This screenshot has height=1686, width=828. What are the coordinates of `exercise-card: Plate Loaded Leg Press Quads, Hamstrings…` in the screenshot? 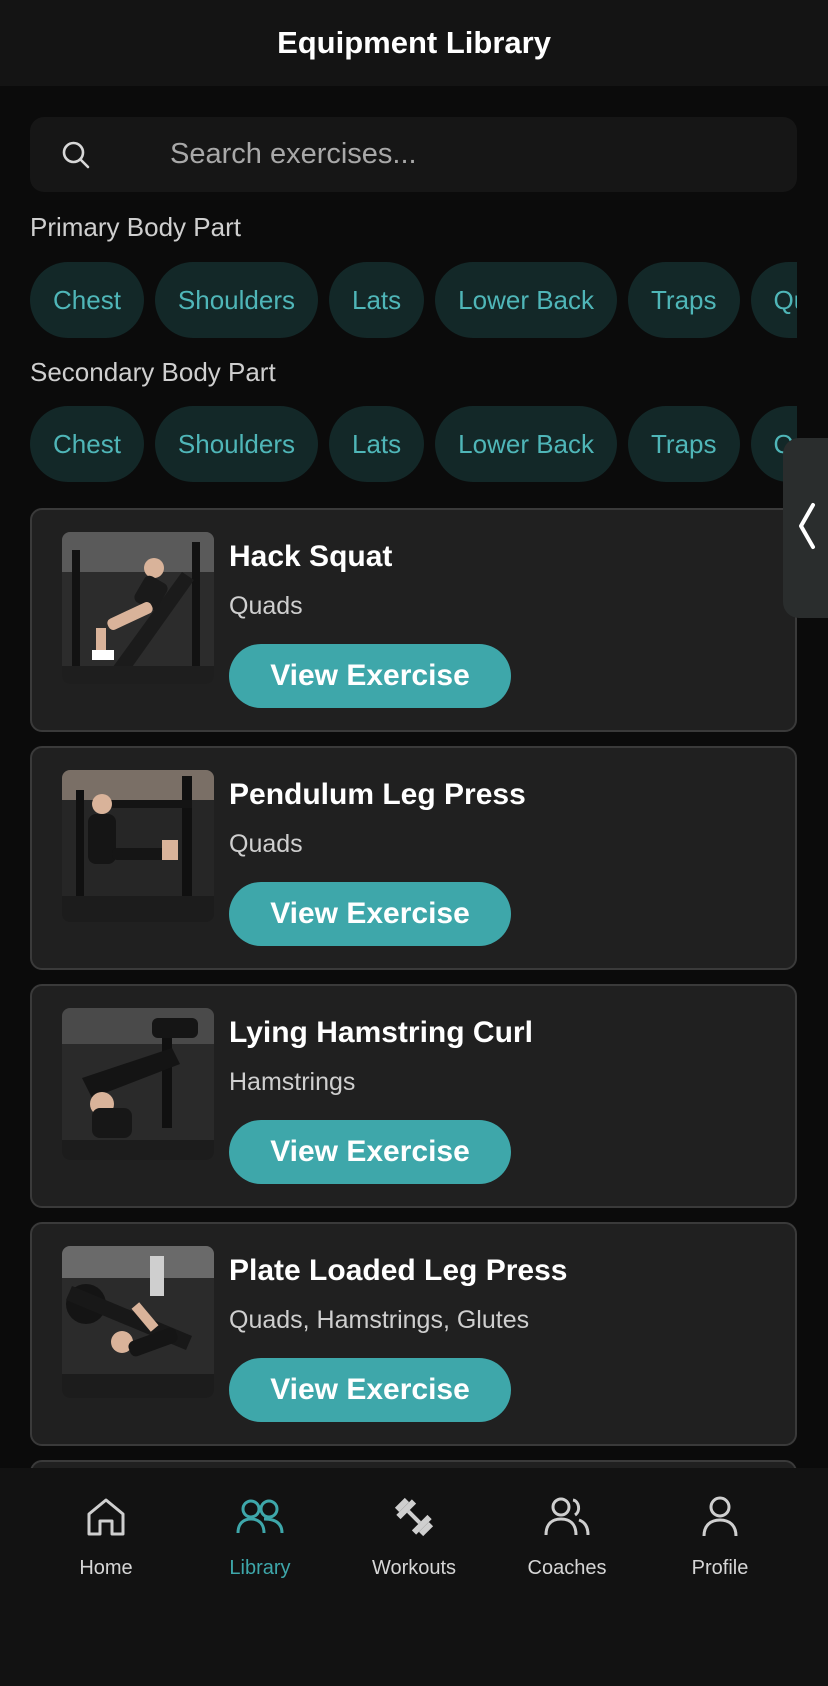 It's located at (413, 1334).